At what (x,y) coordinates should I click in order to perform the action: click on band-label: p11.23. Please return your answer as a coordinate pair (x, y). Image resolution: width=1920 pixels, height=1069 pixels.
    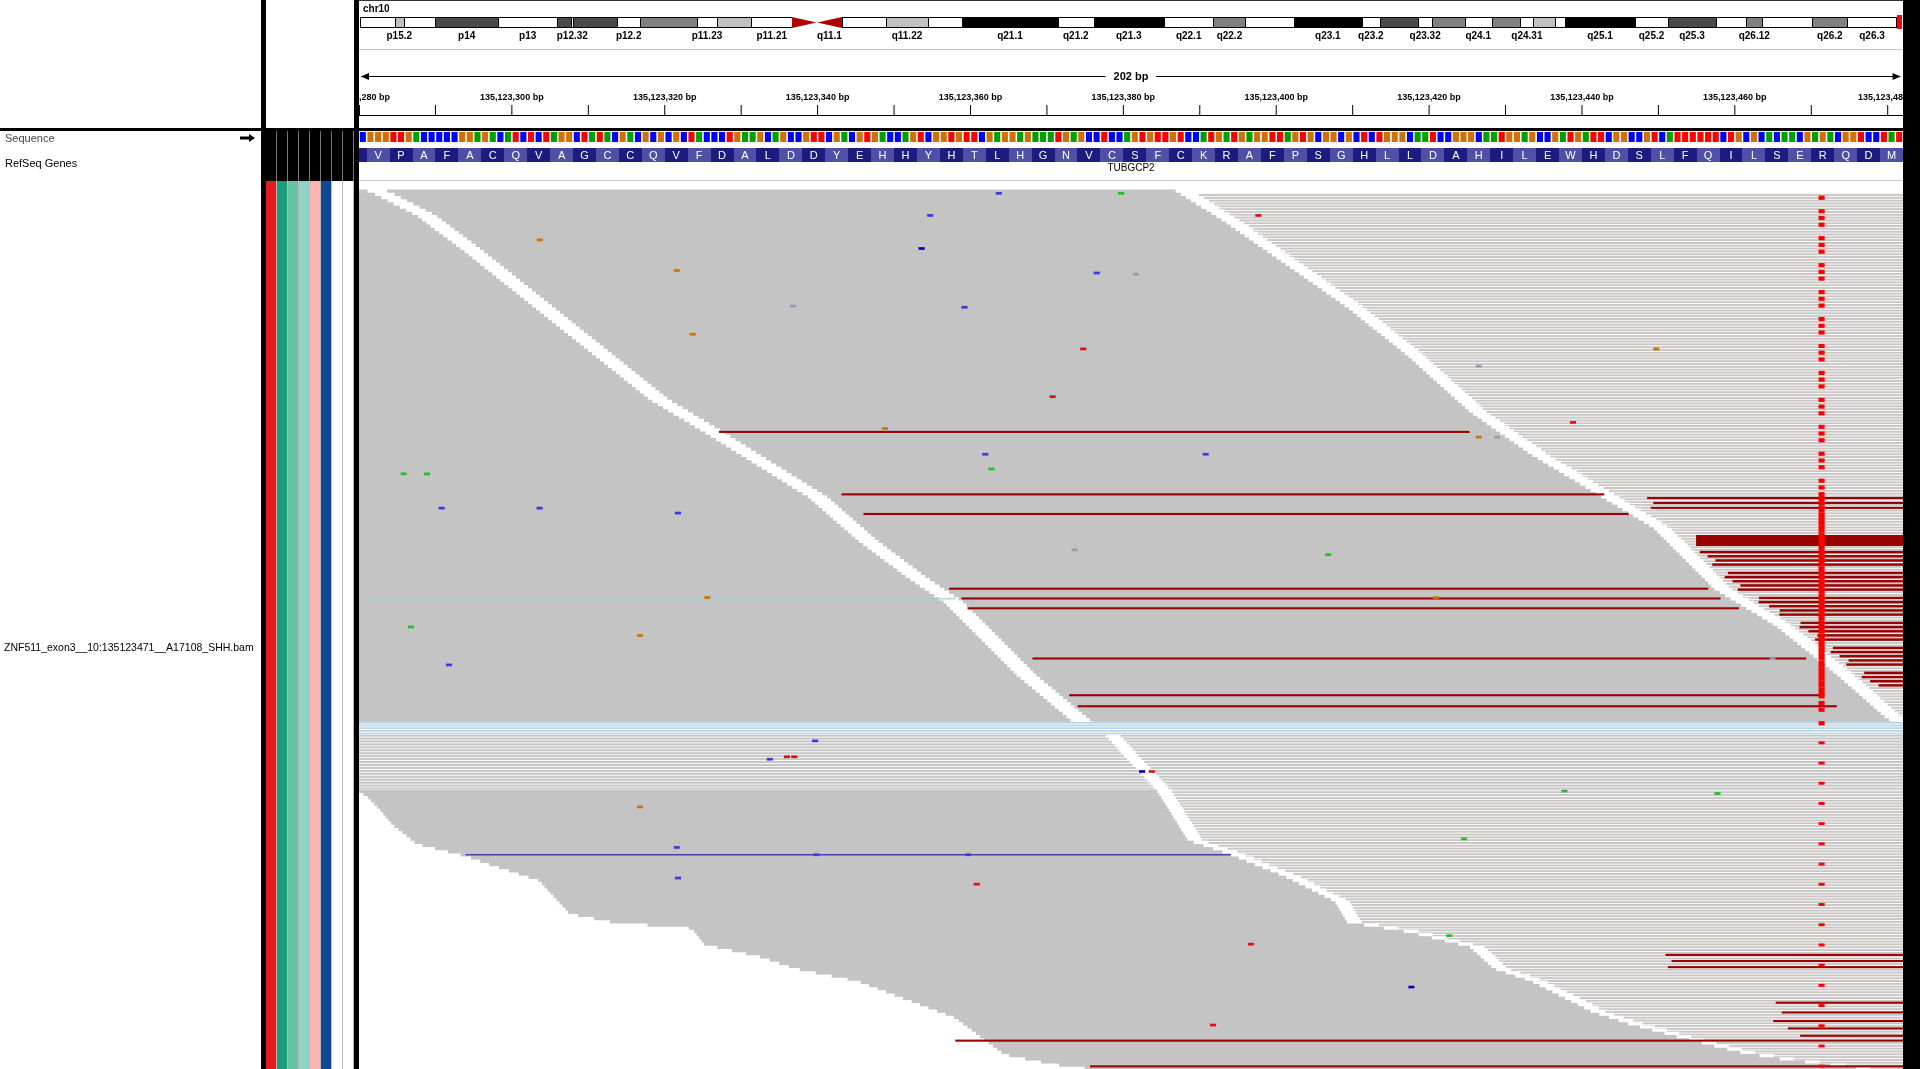
    Looking at the image, I should click on (707, 35).